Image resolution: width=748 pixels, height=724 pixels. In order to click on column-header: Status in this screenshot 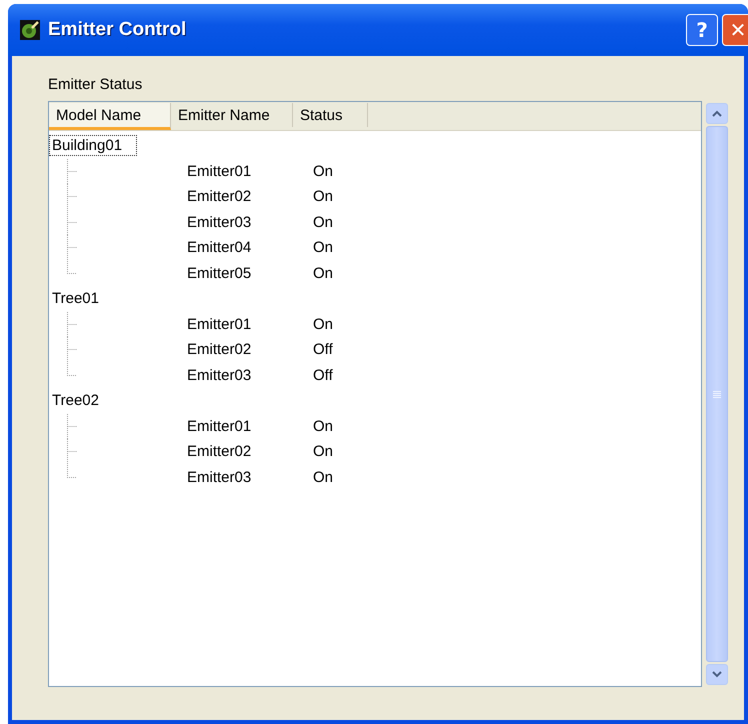, I will do `click(330, 115)`.